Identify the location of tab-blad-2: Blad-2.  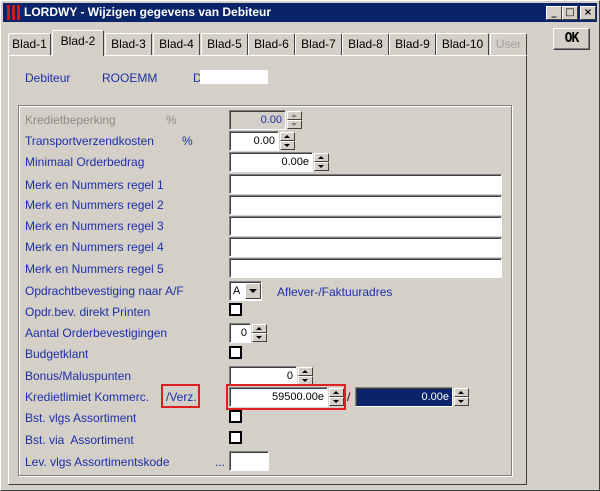
(78, 43).